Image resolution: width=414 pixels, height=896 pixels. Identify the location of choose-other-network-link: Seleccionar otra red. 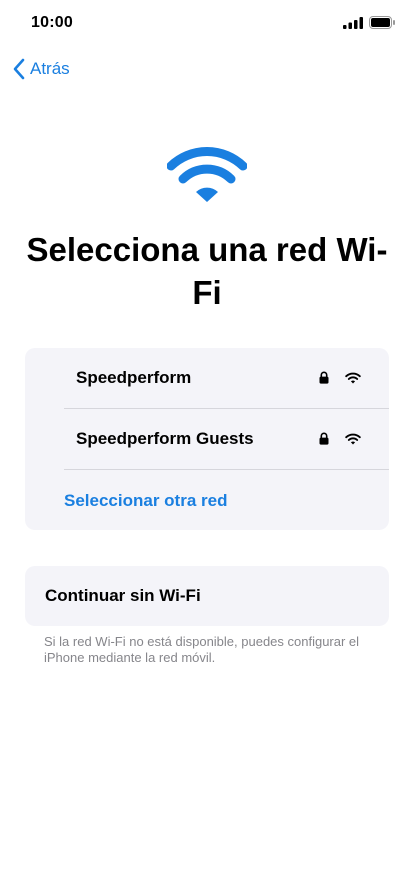
(145, 501).